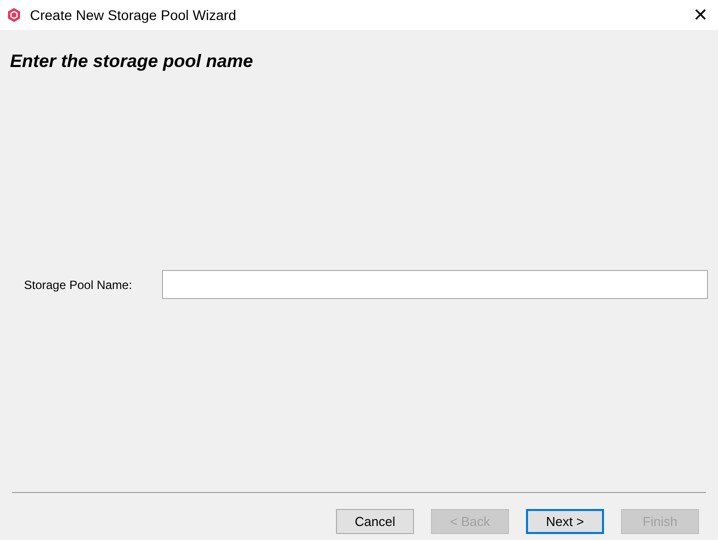 This screenshot has height=540, width=718. Describe the element at coordinates (14, 15) in the screenshot. I see `app-icon` at that location.